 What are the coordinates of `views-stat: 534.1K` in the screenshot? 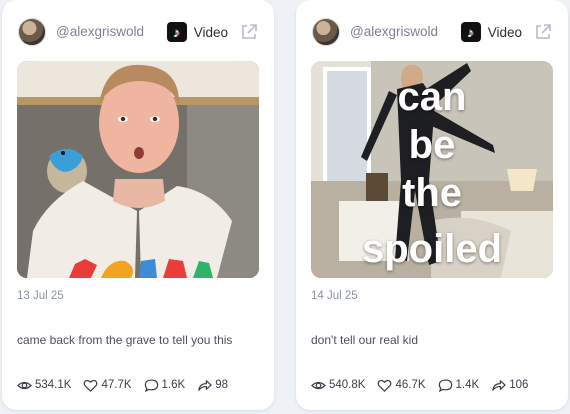 It's located at (44, 385).